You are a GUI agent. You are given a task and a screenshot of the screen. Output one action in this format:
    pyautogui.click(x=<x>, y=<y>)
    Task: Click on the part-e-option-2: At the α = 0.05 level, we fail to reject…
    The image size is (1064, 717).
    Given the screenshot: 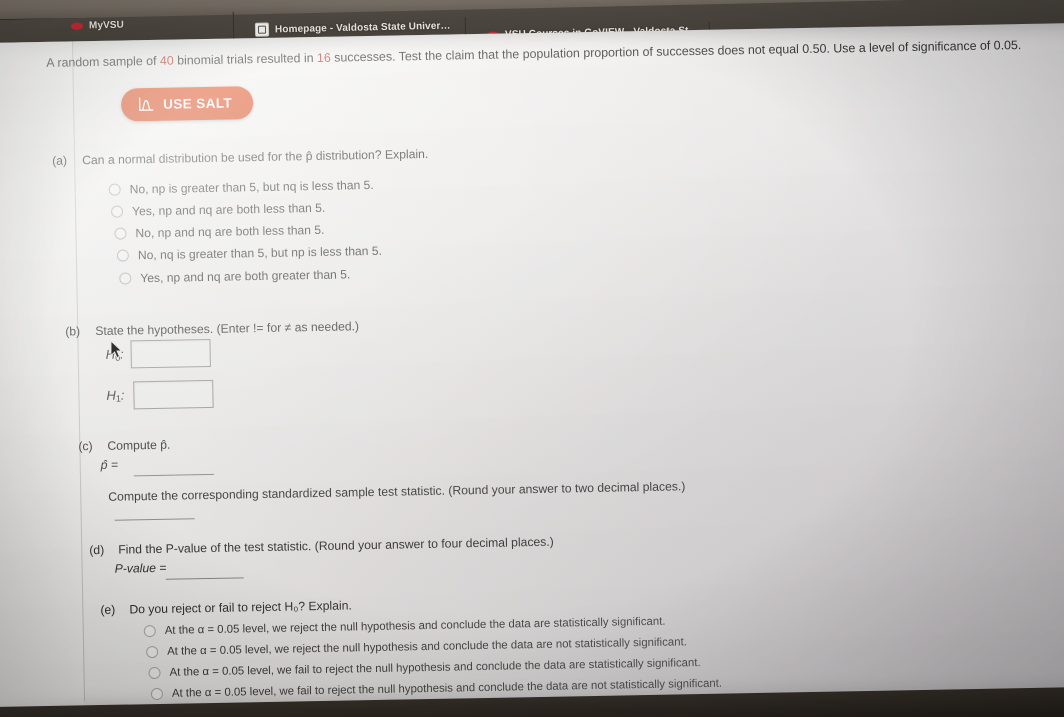 What is the action you would take?
    pyautogui.click(x=424, y=668)
    